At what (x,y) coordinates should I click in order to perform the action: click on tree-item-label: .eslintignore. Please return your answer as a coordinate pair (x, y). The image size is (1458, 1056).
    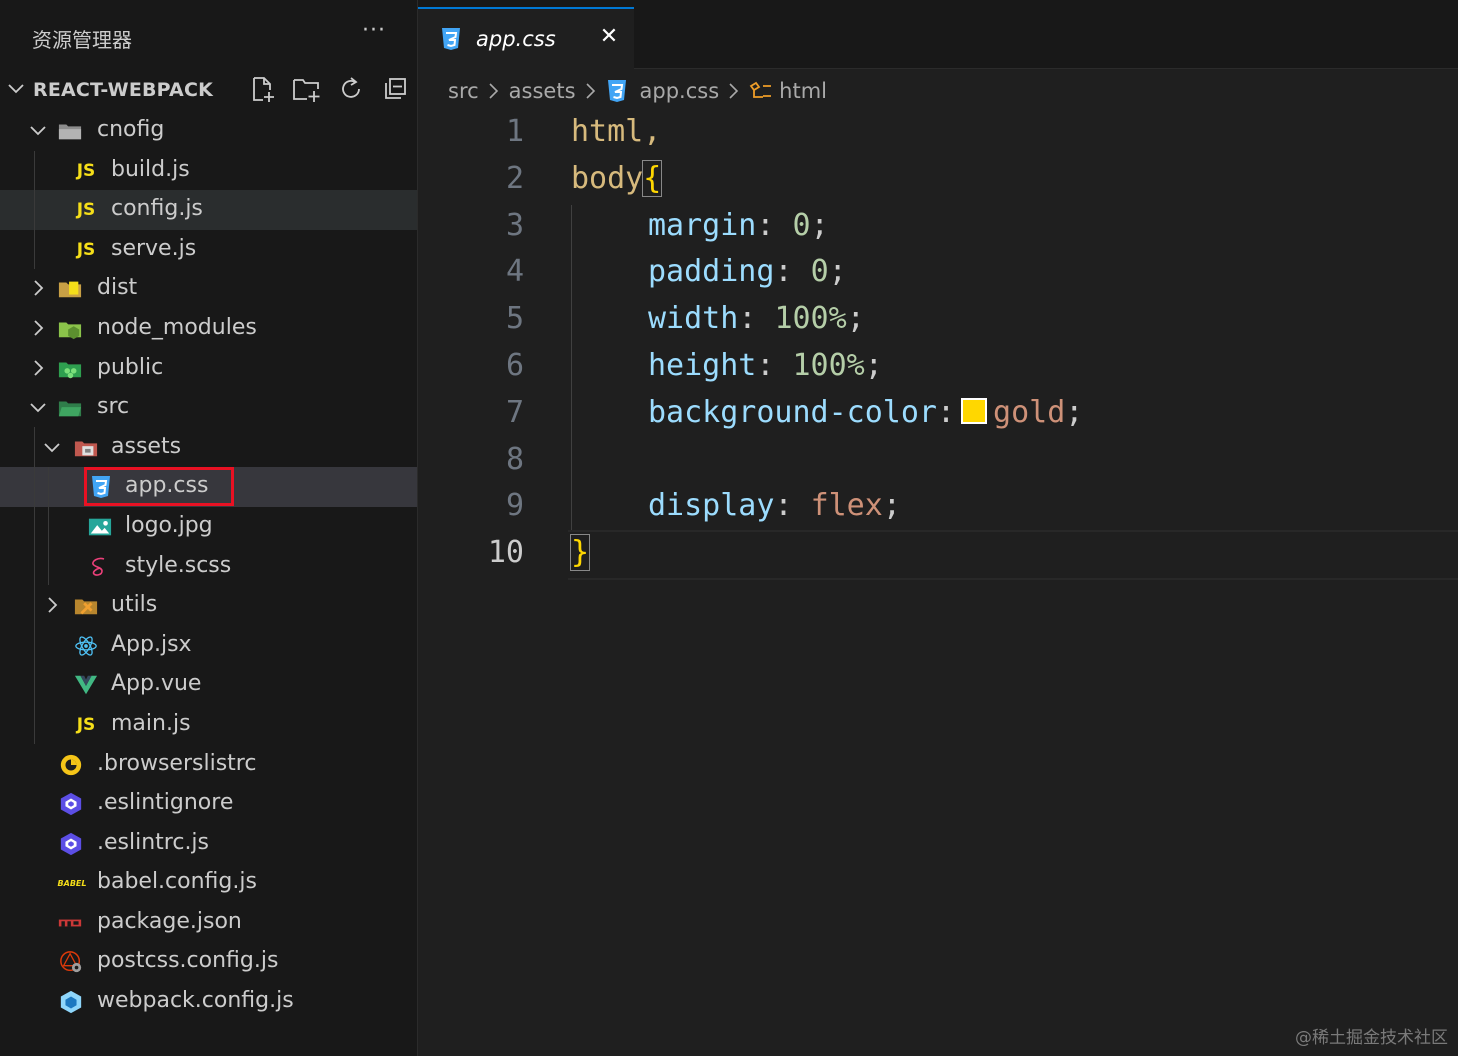
    Looking at the image, I should click on (165, 803).